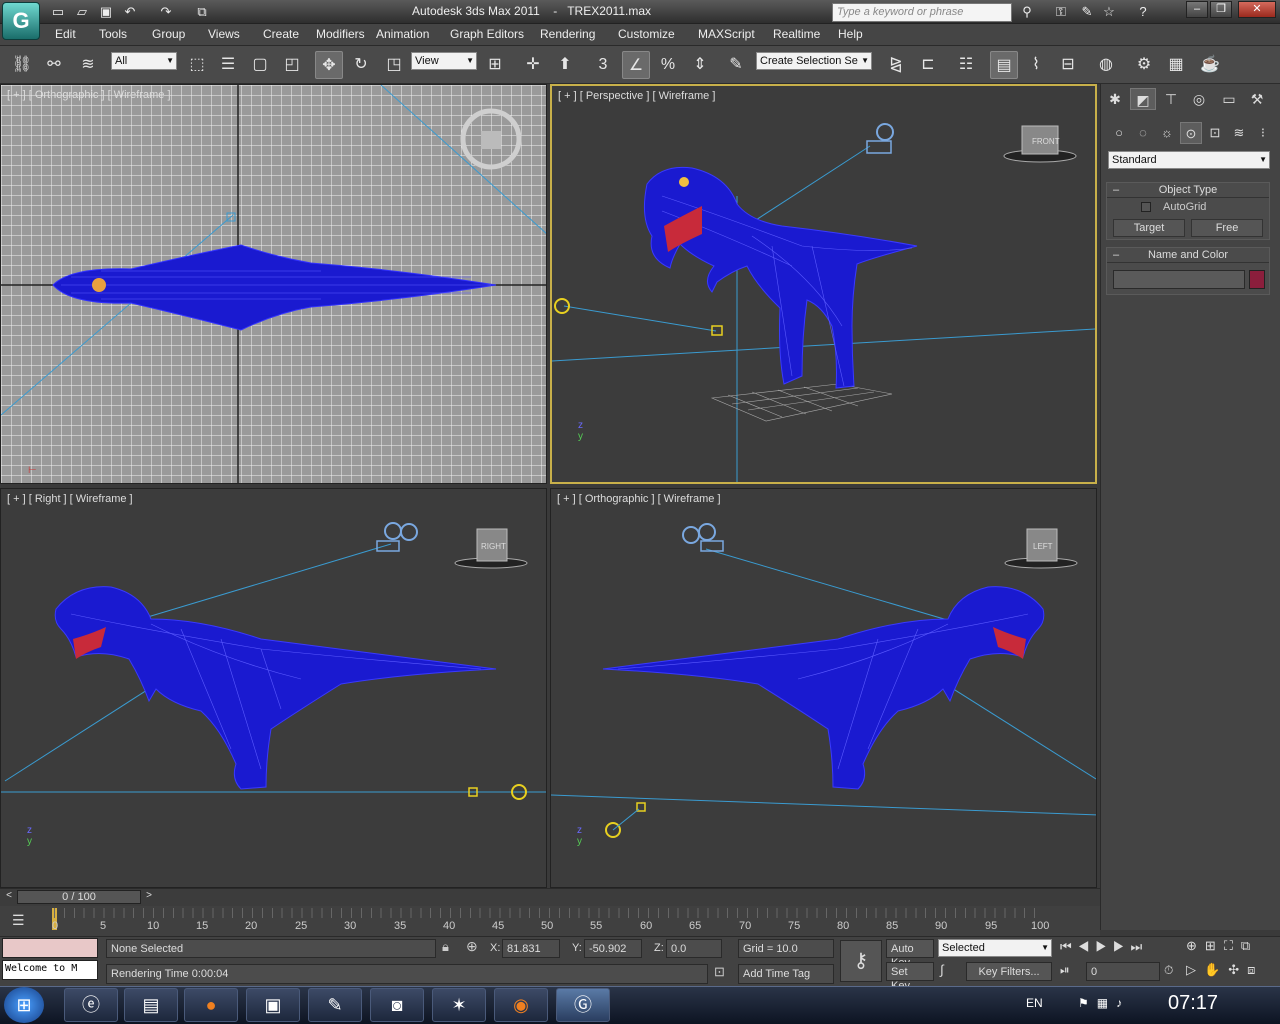 The height and width of the screenshot is (1024, 1280). I want to click on maxscript-listener-output, so click(50, 948).